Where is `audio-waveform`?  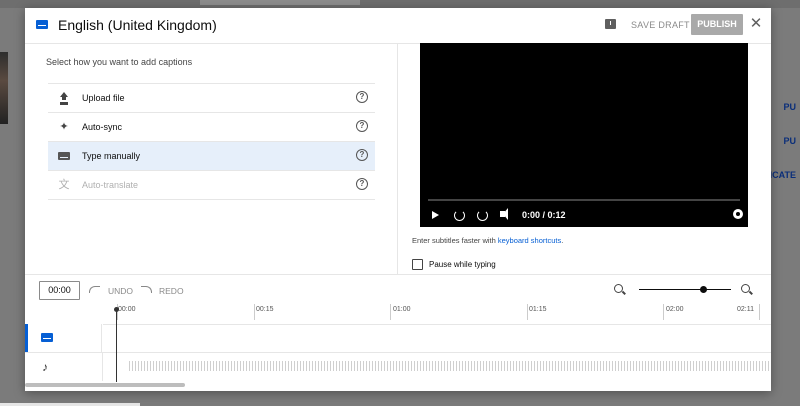
audio-waveform is located at coordinates (449, 366).